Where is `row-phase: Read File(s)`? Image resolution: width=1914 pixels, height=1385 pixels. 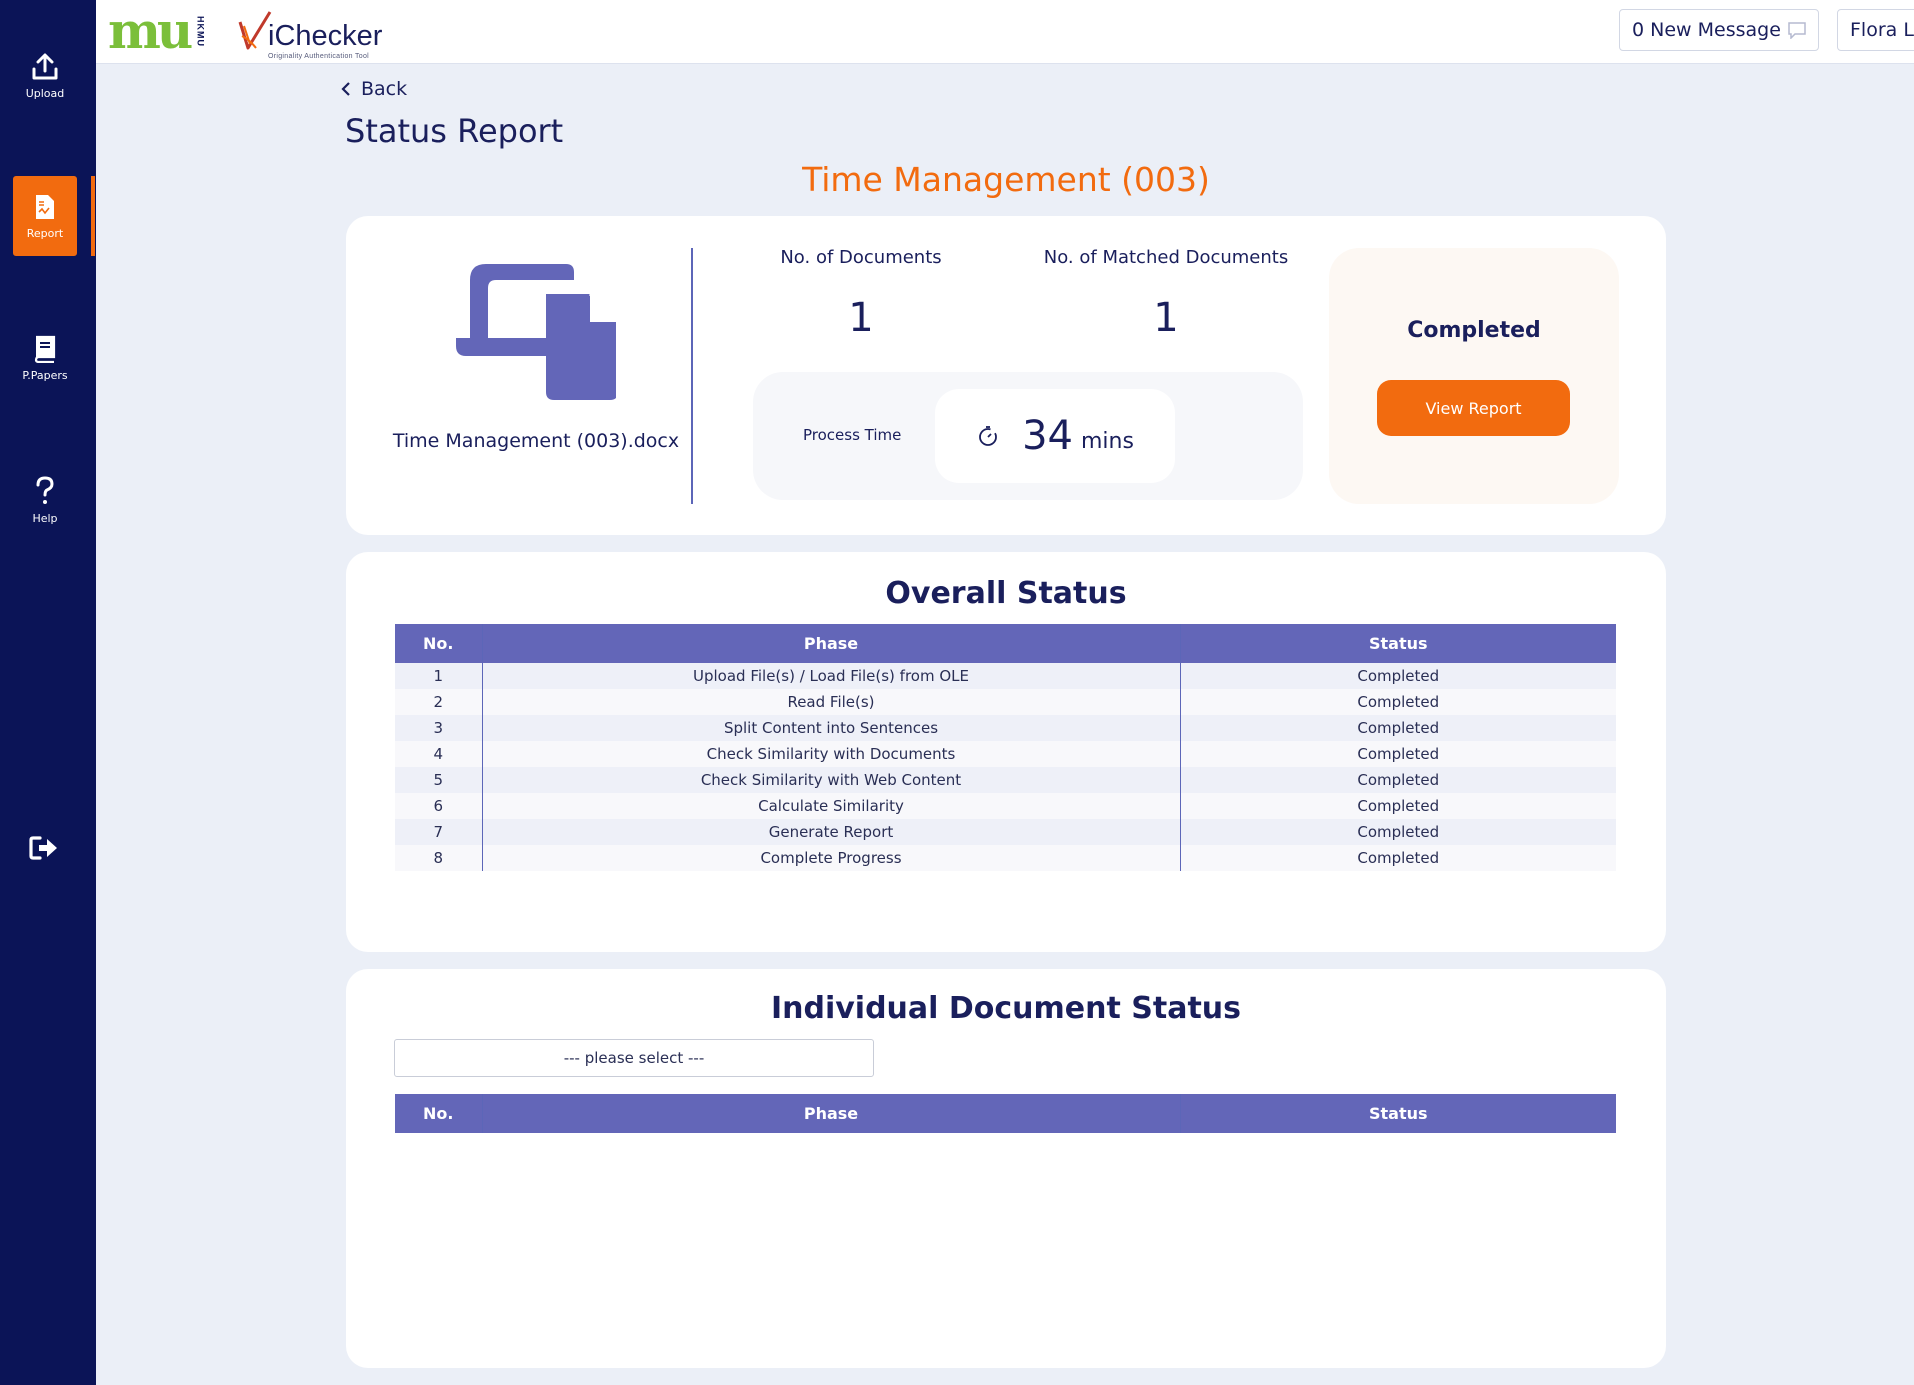
row-phase: Read File(s) is located at coordinates (831, 702).